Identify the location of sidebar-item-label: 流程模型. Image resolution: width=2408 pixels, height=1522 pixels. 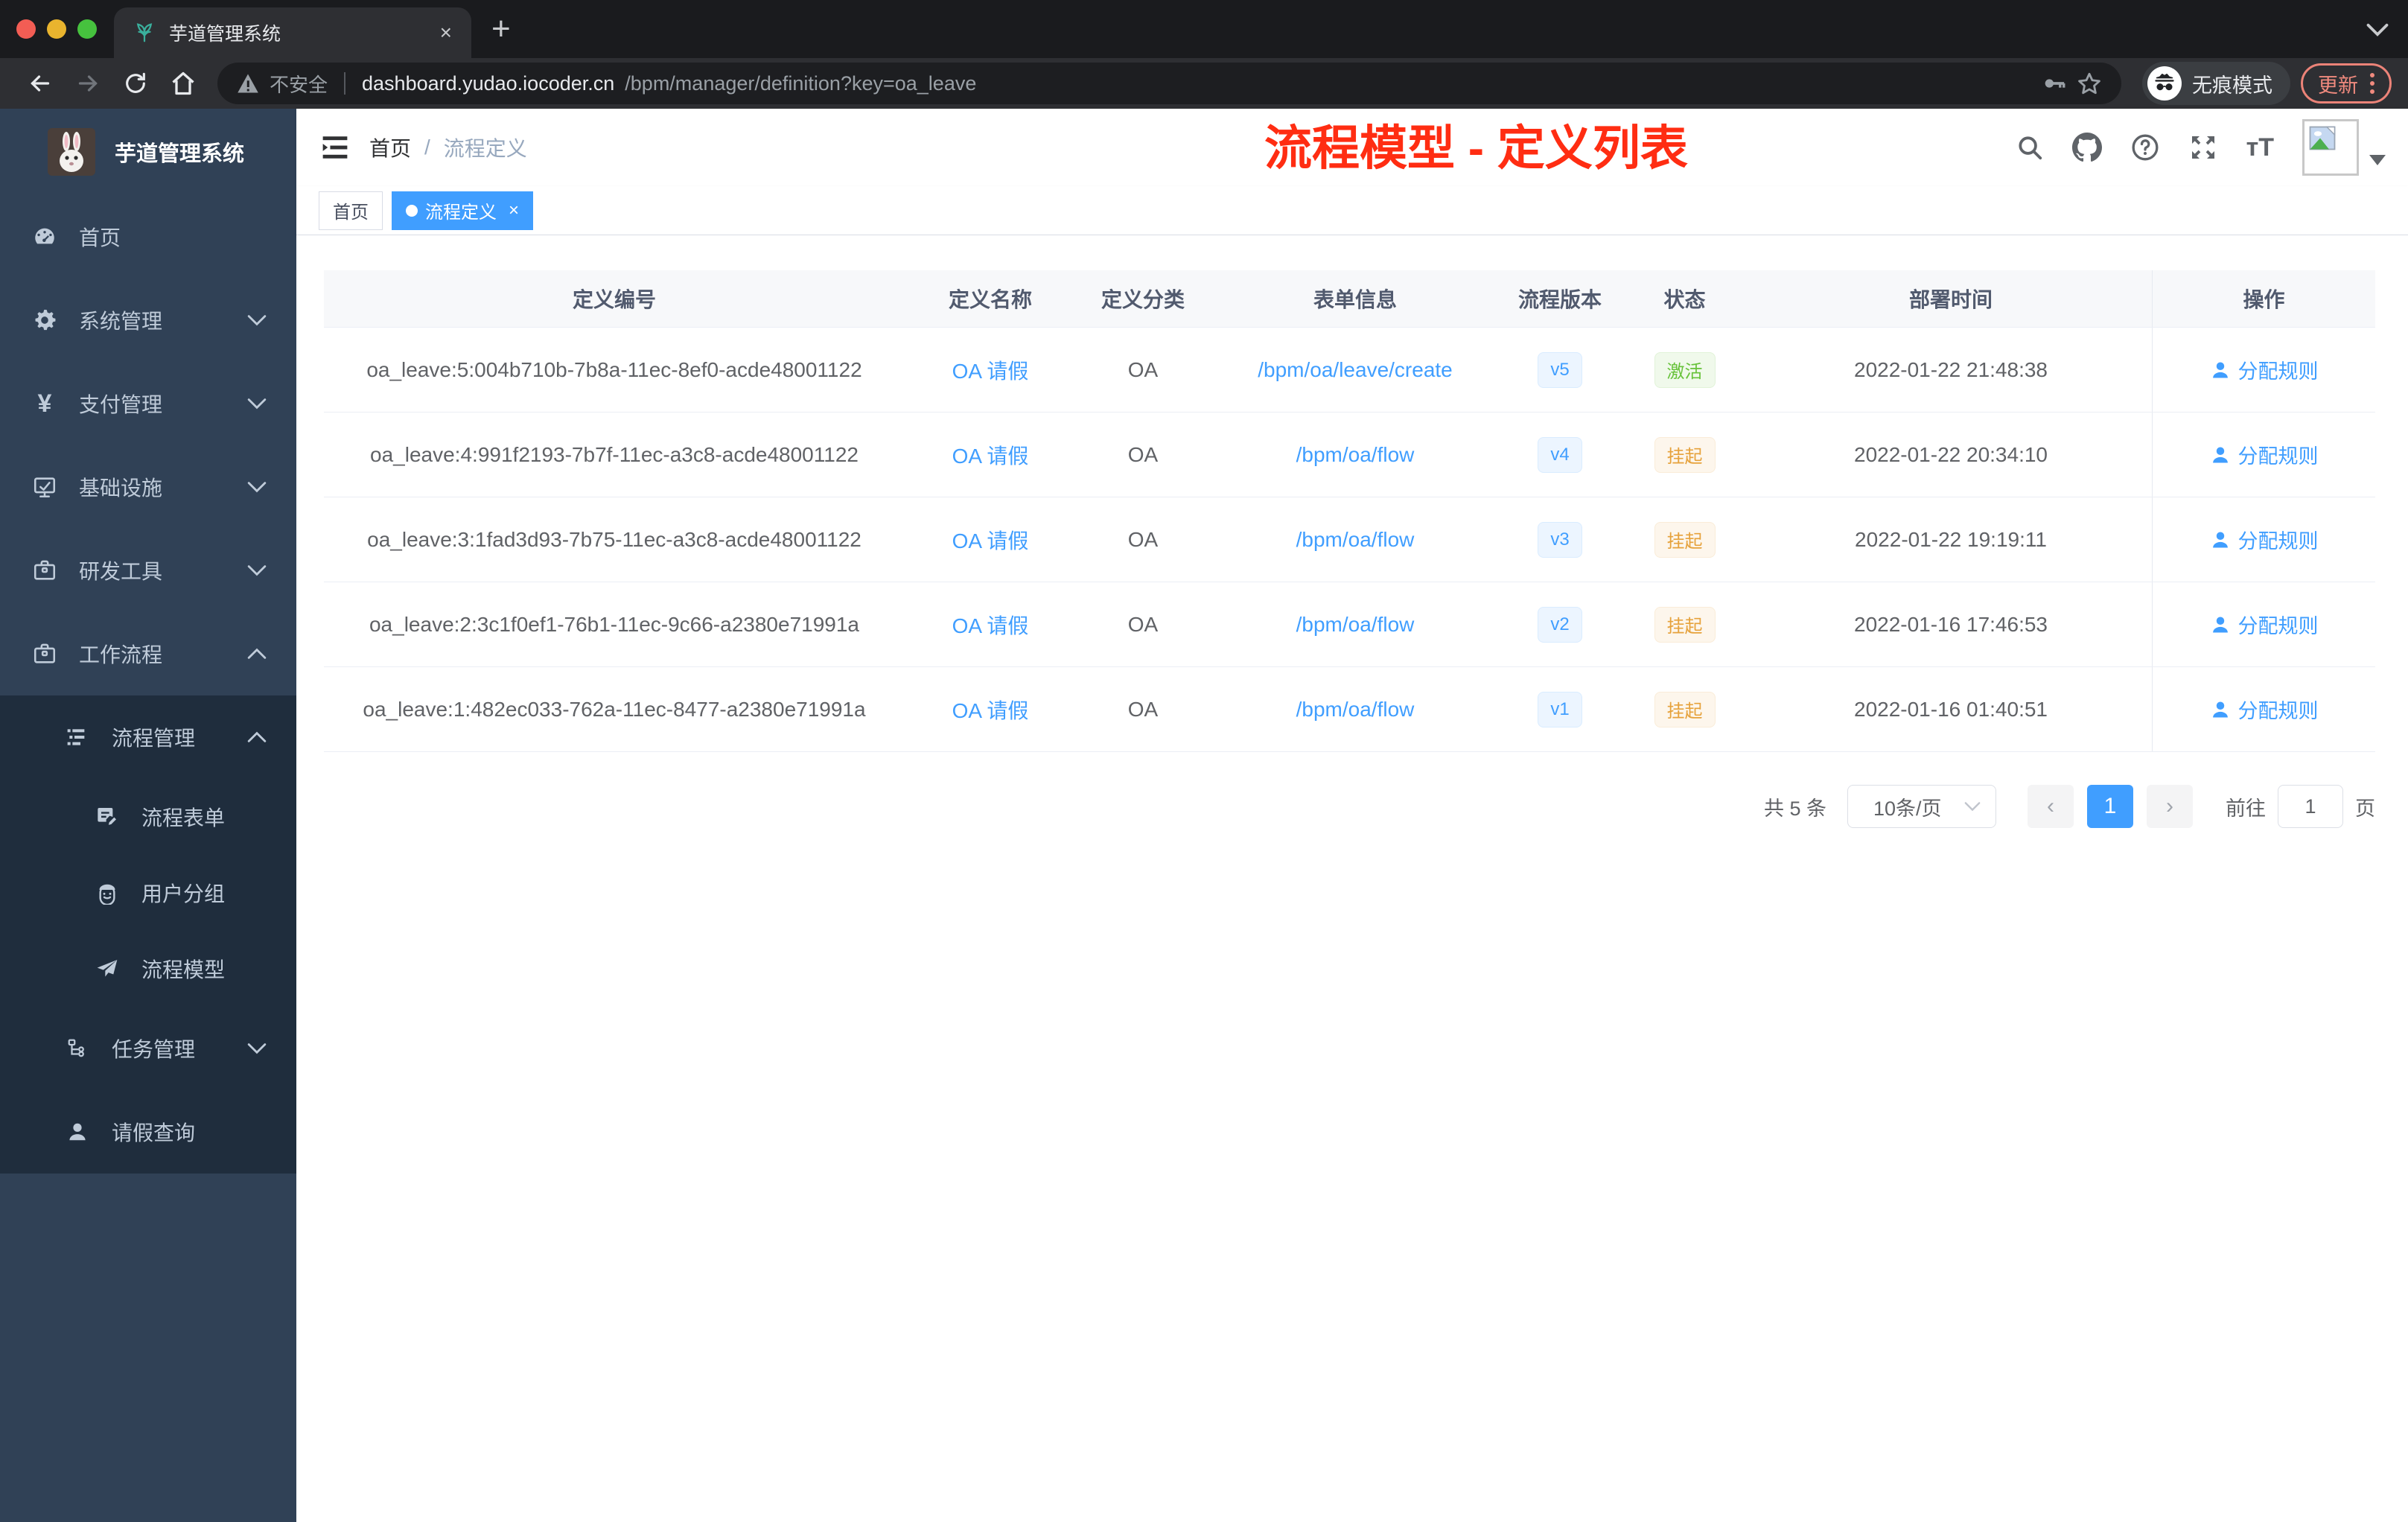
(183, 969).